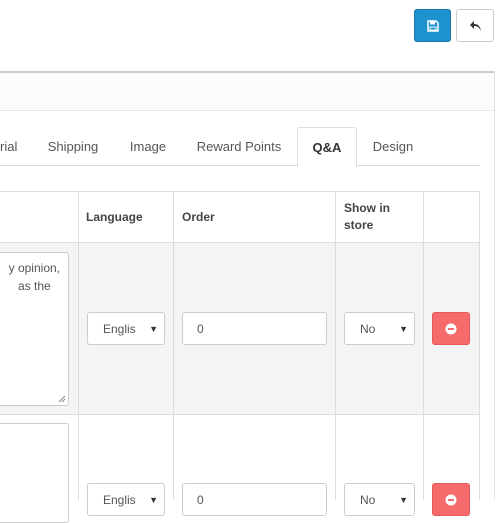 The image size is (500, 523). What do you see at coordinates (119, 328) in the screenshot?
I see `language-select-value: Englis` at bounding box center [119, 328].